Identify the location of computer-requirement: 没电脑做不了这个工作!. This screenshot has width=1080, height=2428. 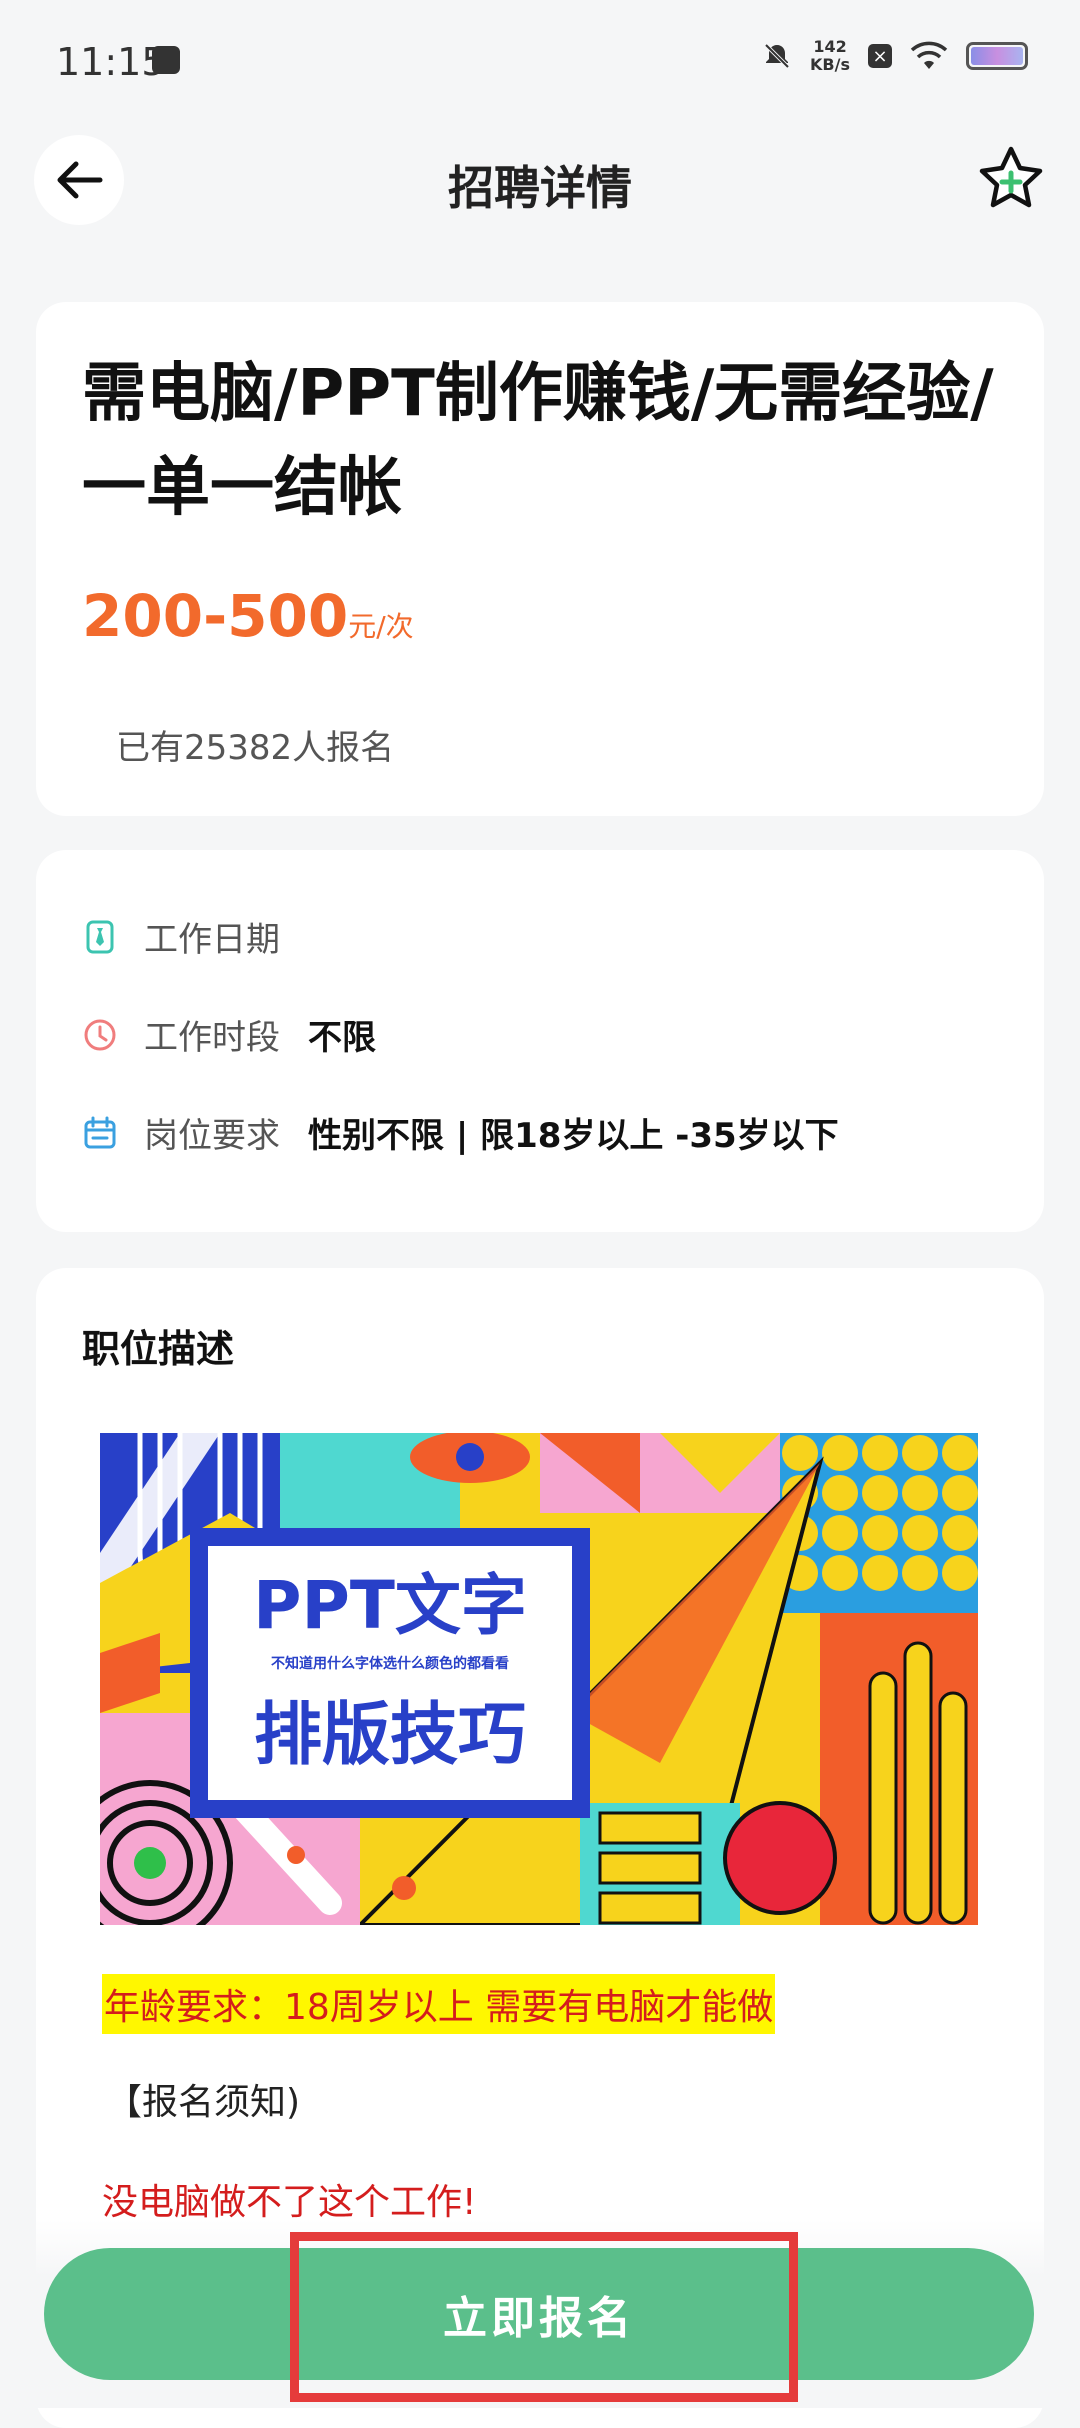
(289, 2202).